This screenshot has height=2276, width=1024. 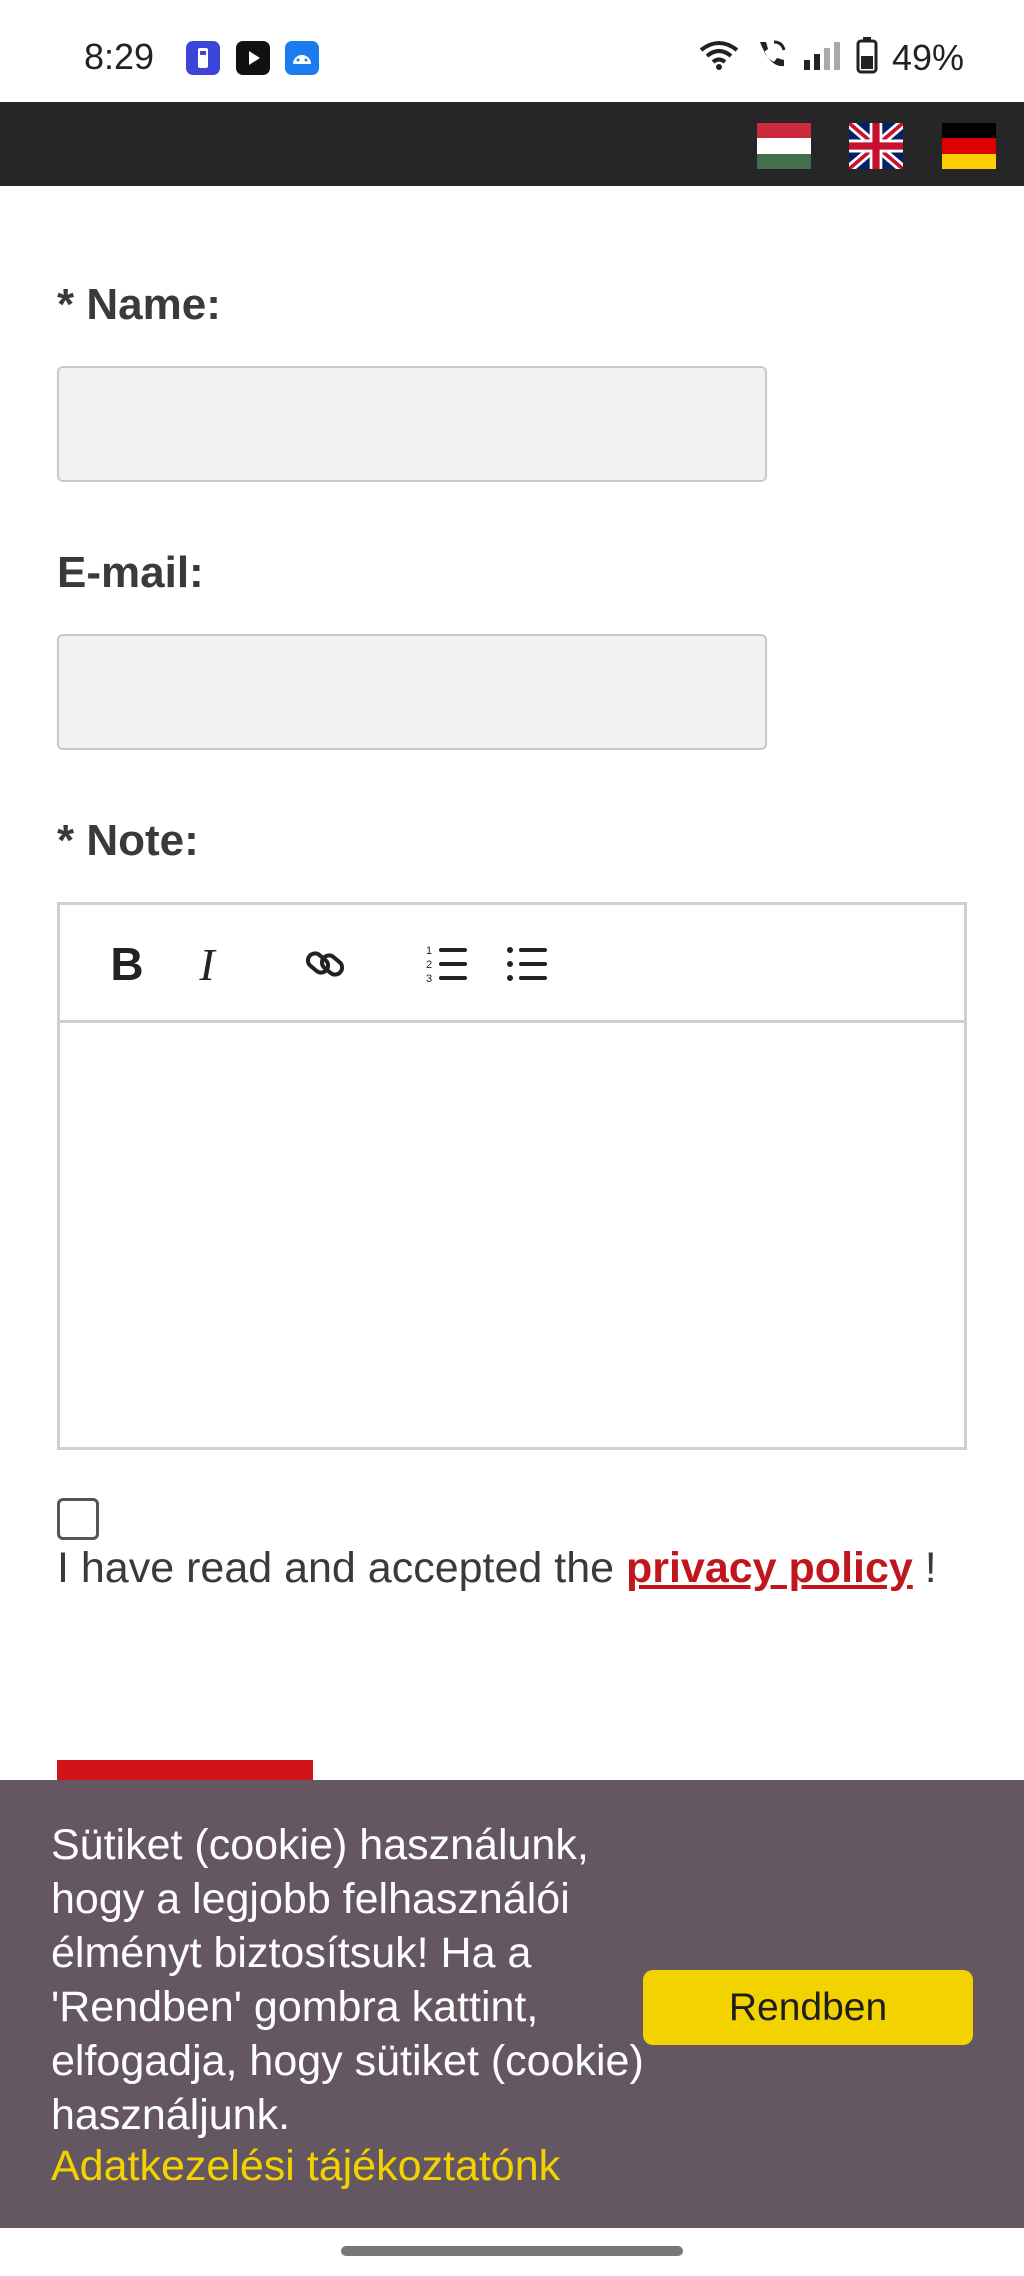 What do you see at coordinates (302, 58) in the screenshot?
I see `android-app-icon` at bounding box center [302, 58].